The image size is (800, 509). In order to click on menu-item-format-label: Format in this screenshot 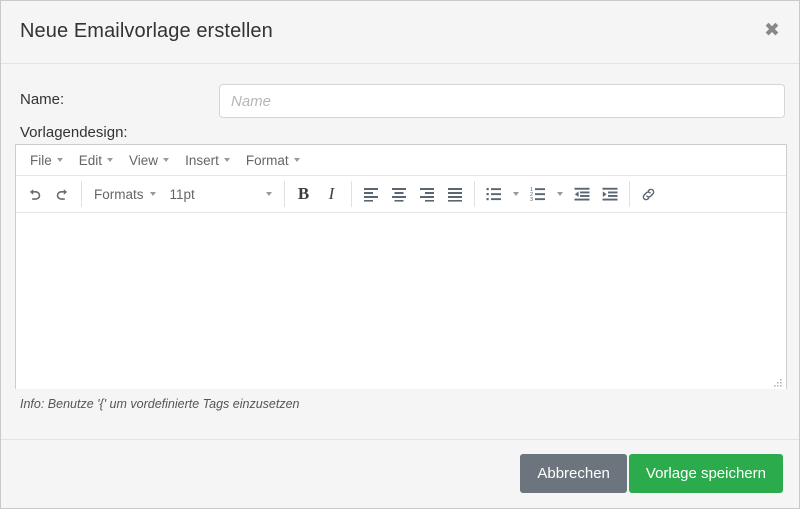, I will do `click(267, 160)`.